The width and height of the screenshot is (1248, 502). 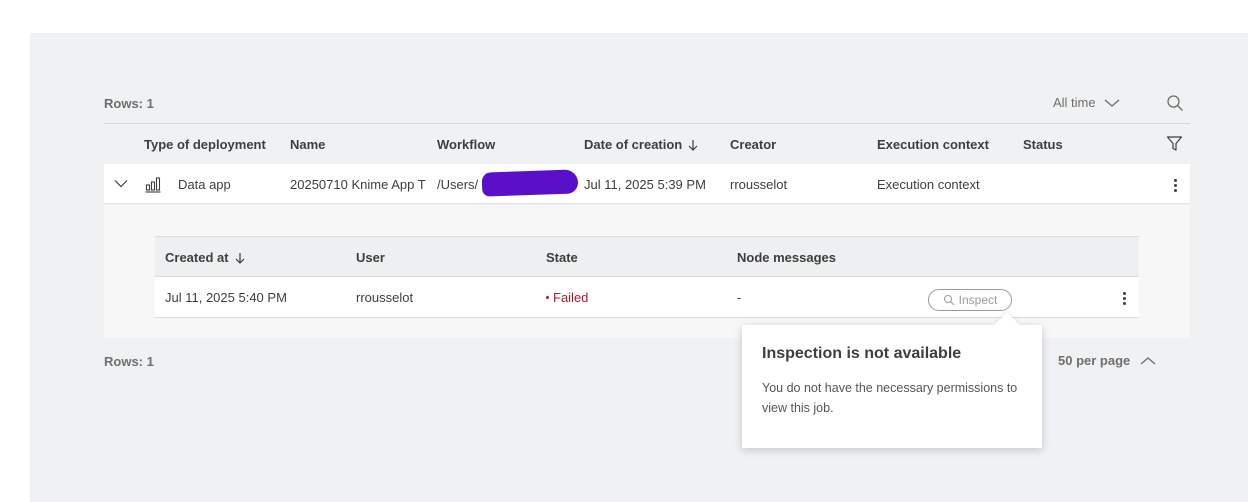 I want to click on footer-rows-count: Rows: 1, so click(x=129, y=361).